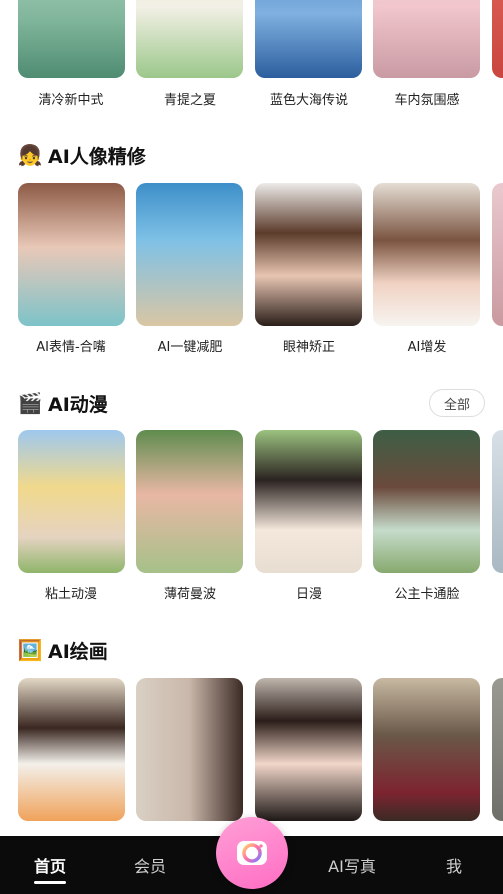  I want to click on card-portrait-peek, so click(497, 254).